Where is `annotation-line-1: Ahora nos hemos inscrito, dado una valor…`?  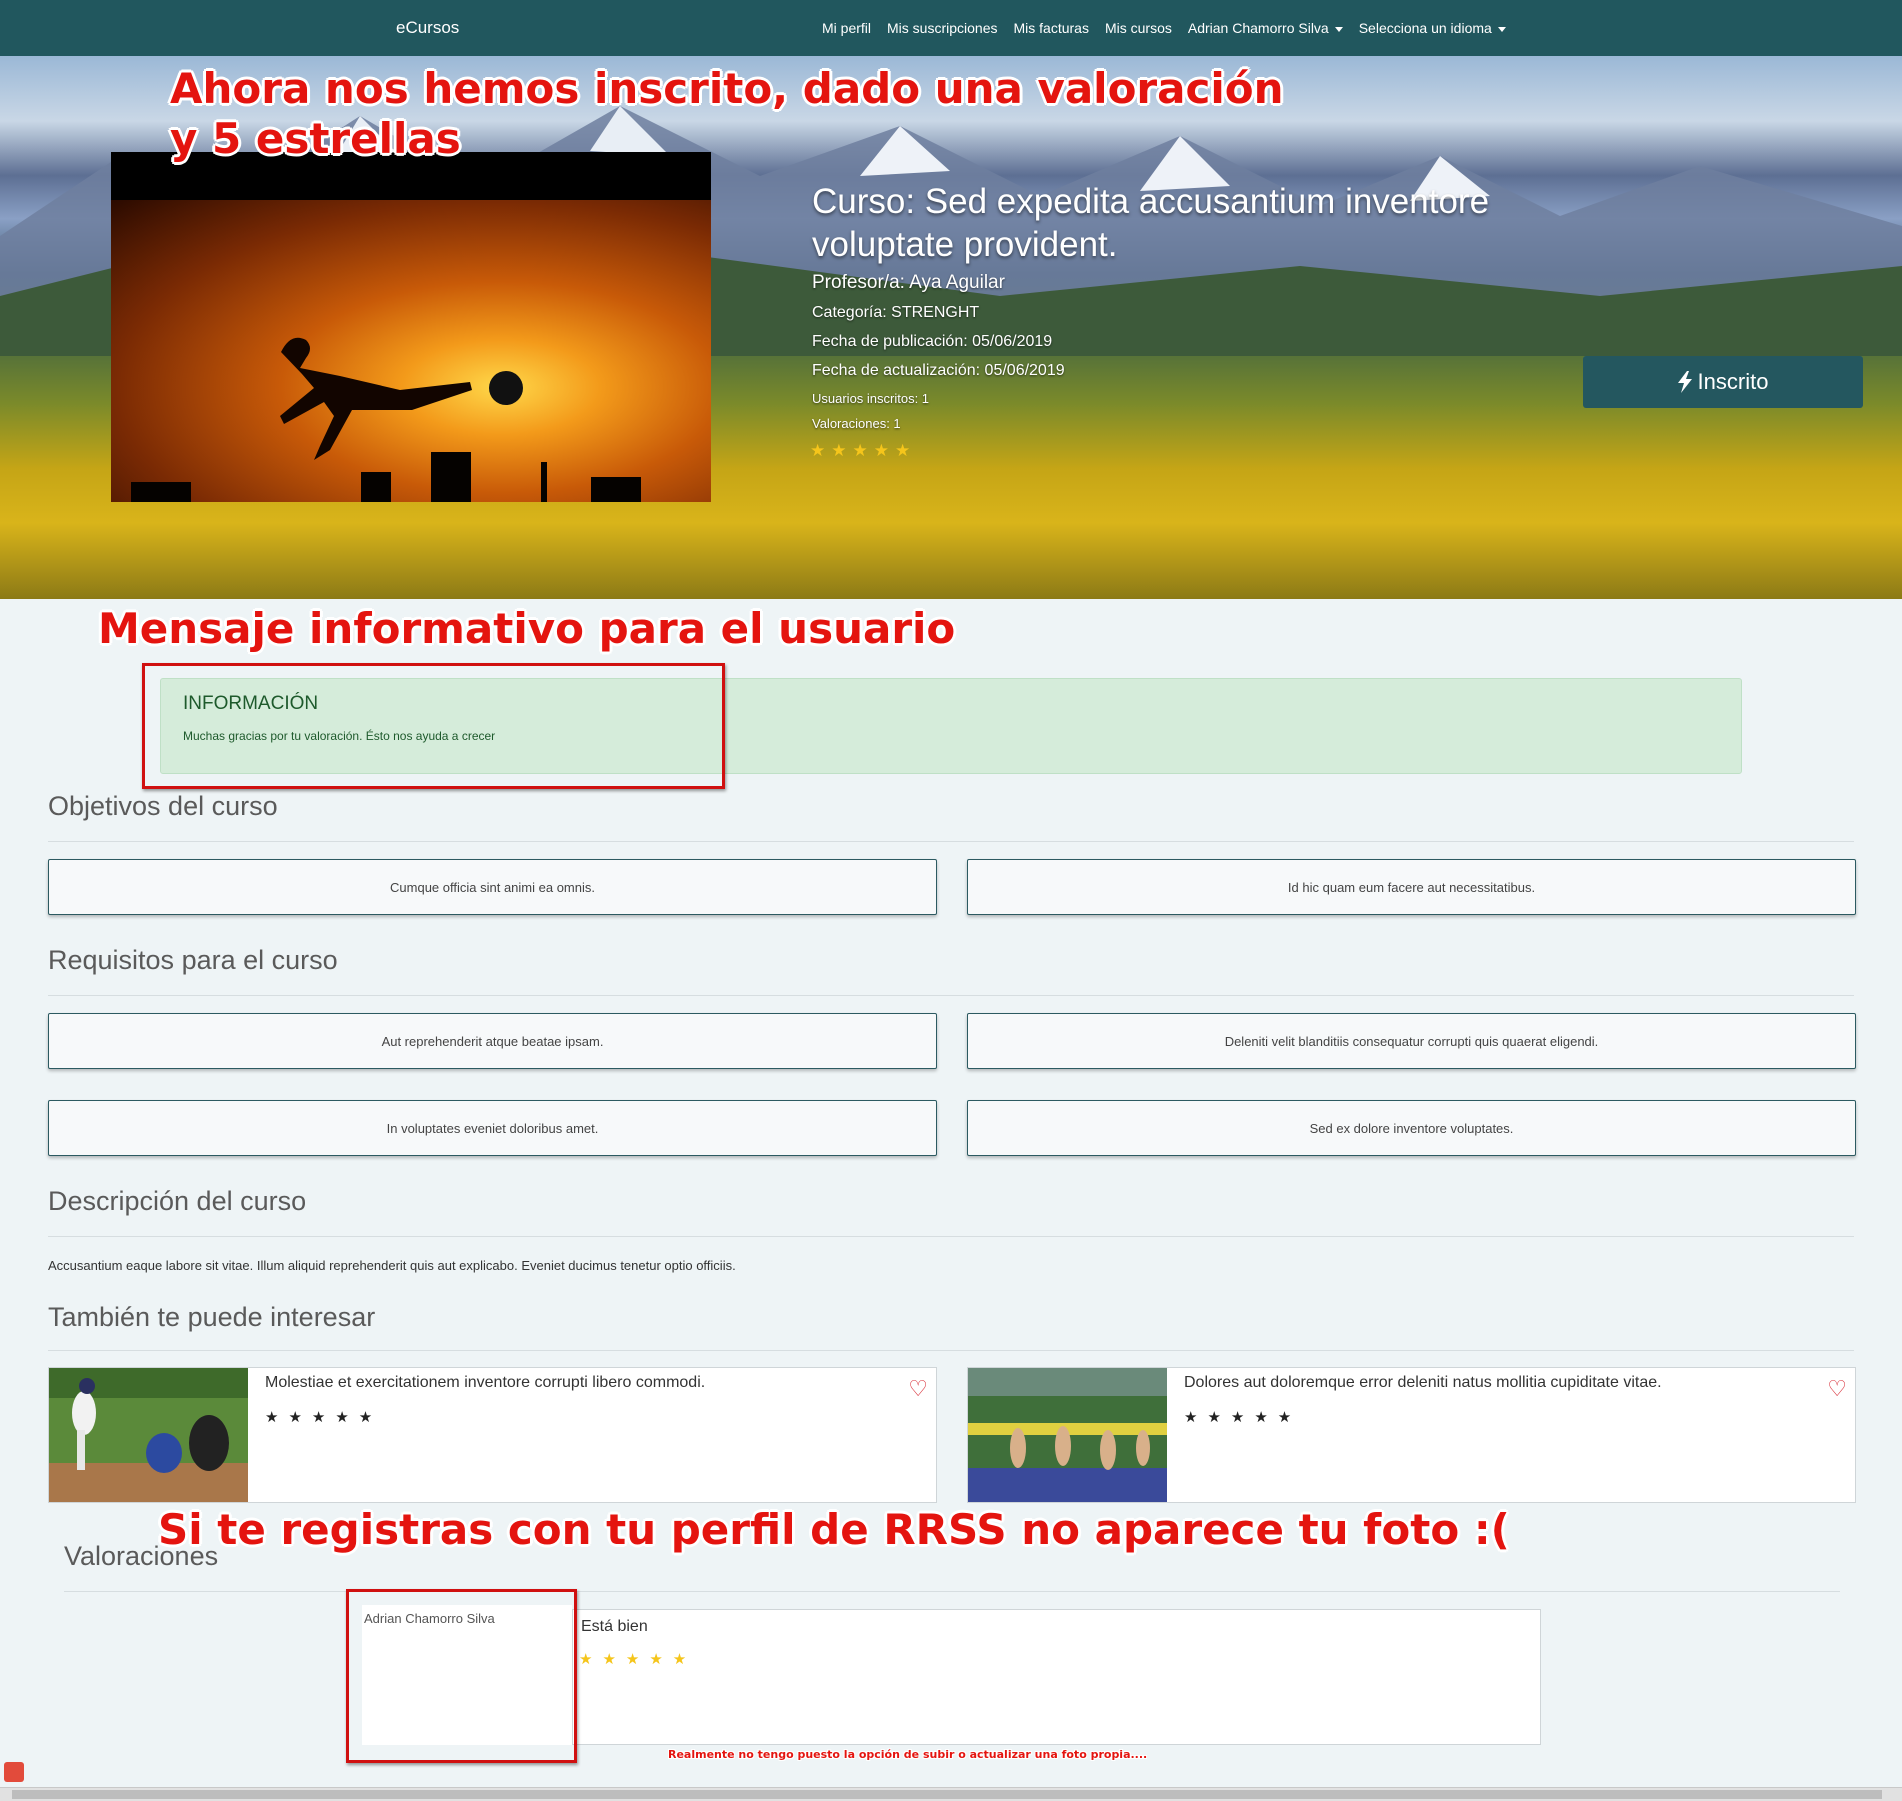 annotation-line-1: Ahora nos hemos inscrito, dado una valor… is located at coordinates (727, 88).